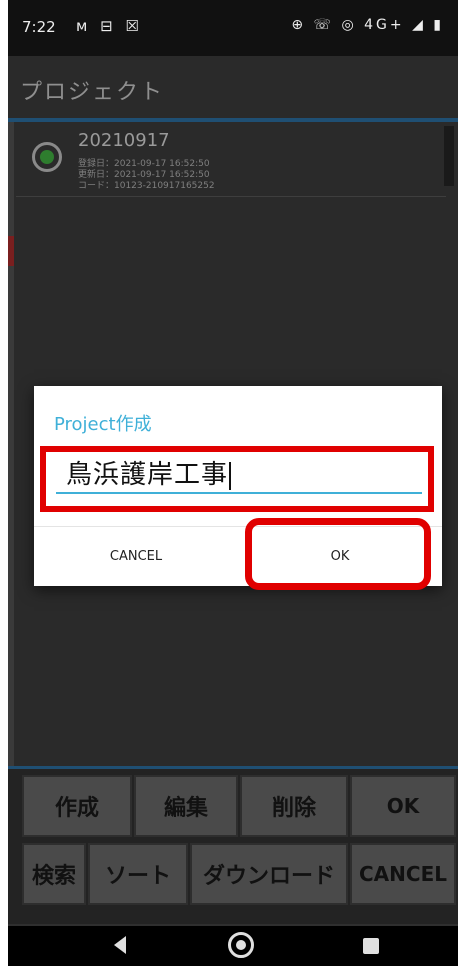  I want to click on download-button: ダウンロード, so click(269, 874).